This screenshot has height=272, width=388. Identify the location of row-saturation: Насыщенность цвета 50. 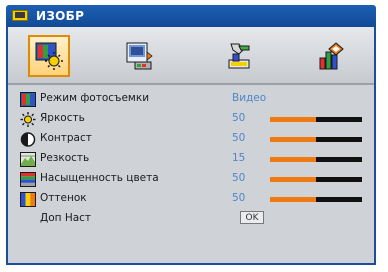
(191, 179).